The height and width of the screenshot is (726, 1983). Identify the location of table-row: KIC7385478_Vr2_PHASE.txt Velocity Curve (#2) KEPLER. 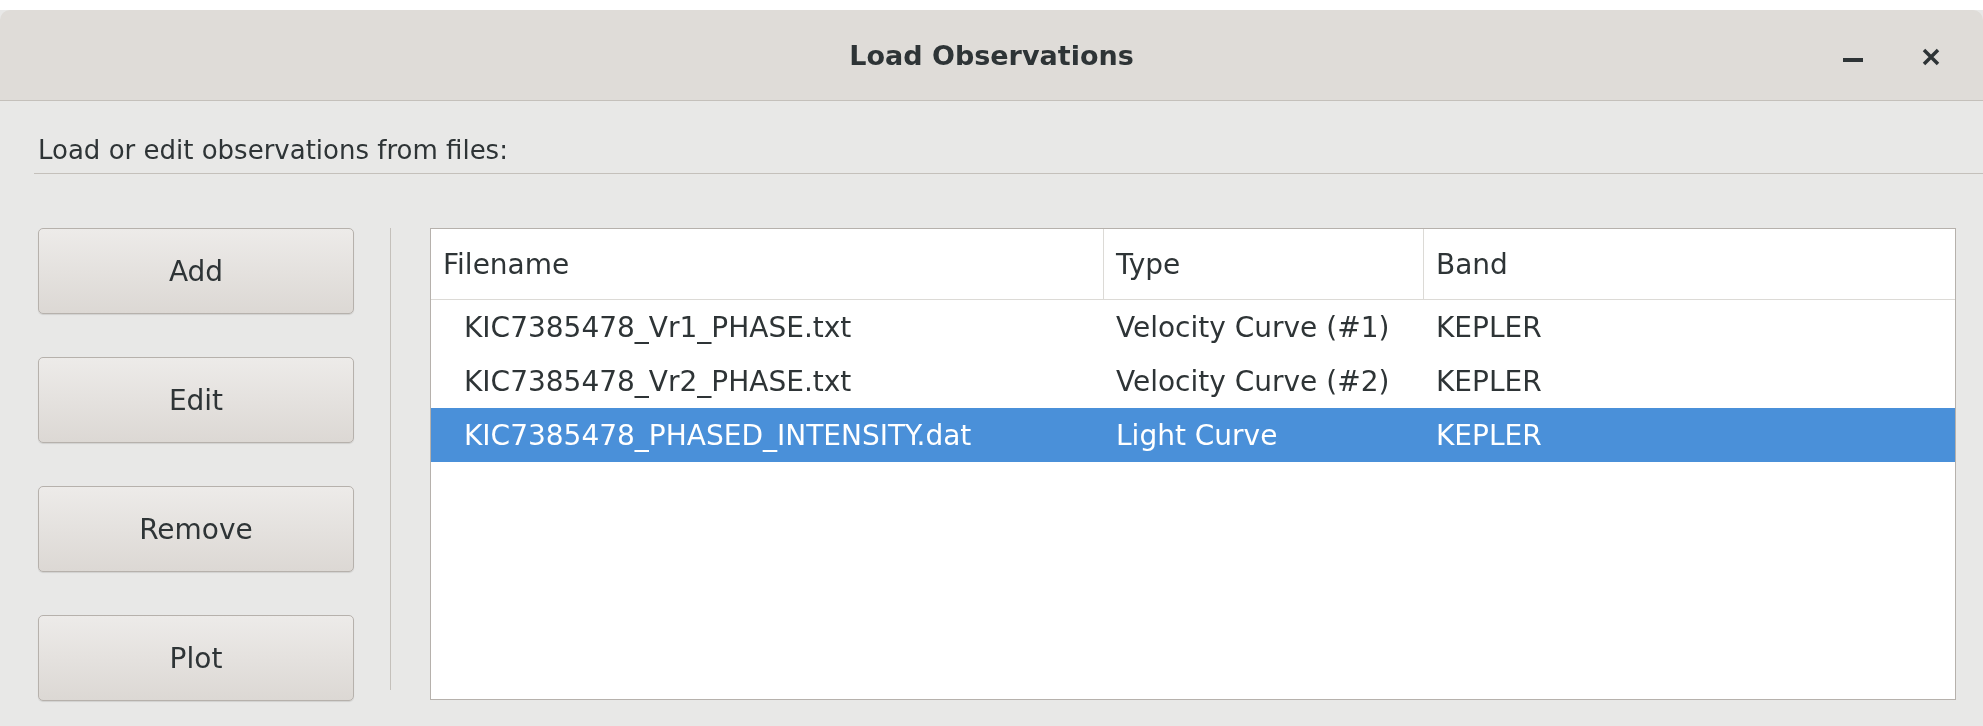
(1193, 381).